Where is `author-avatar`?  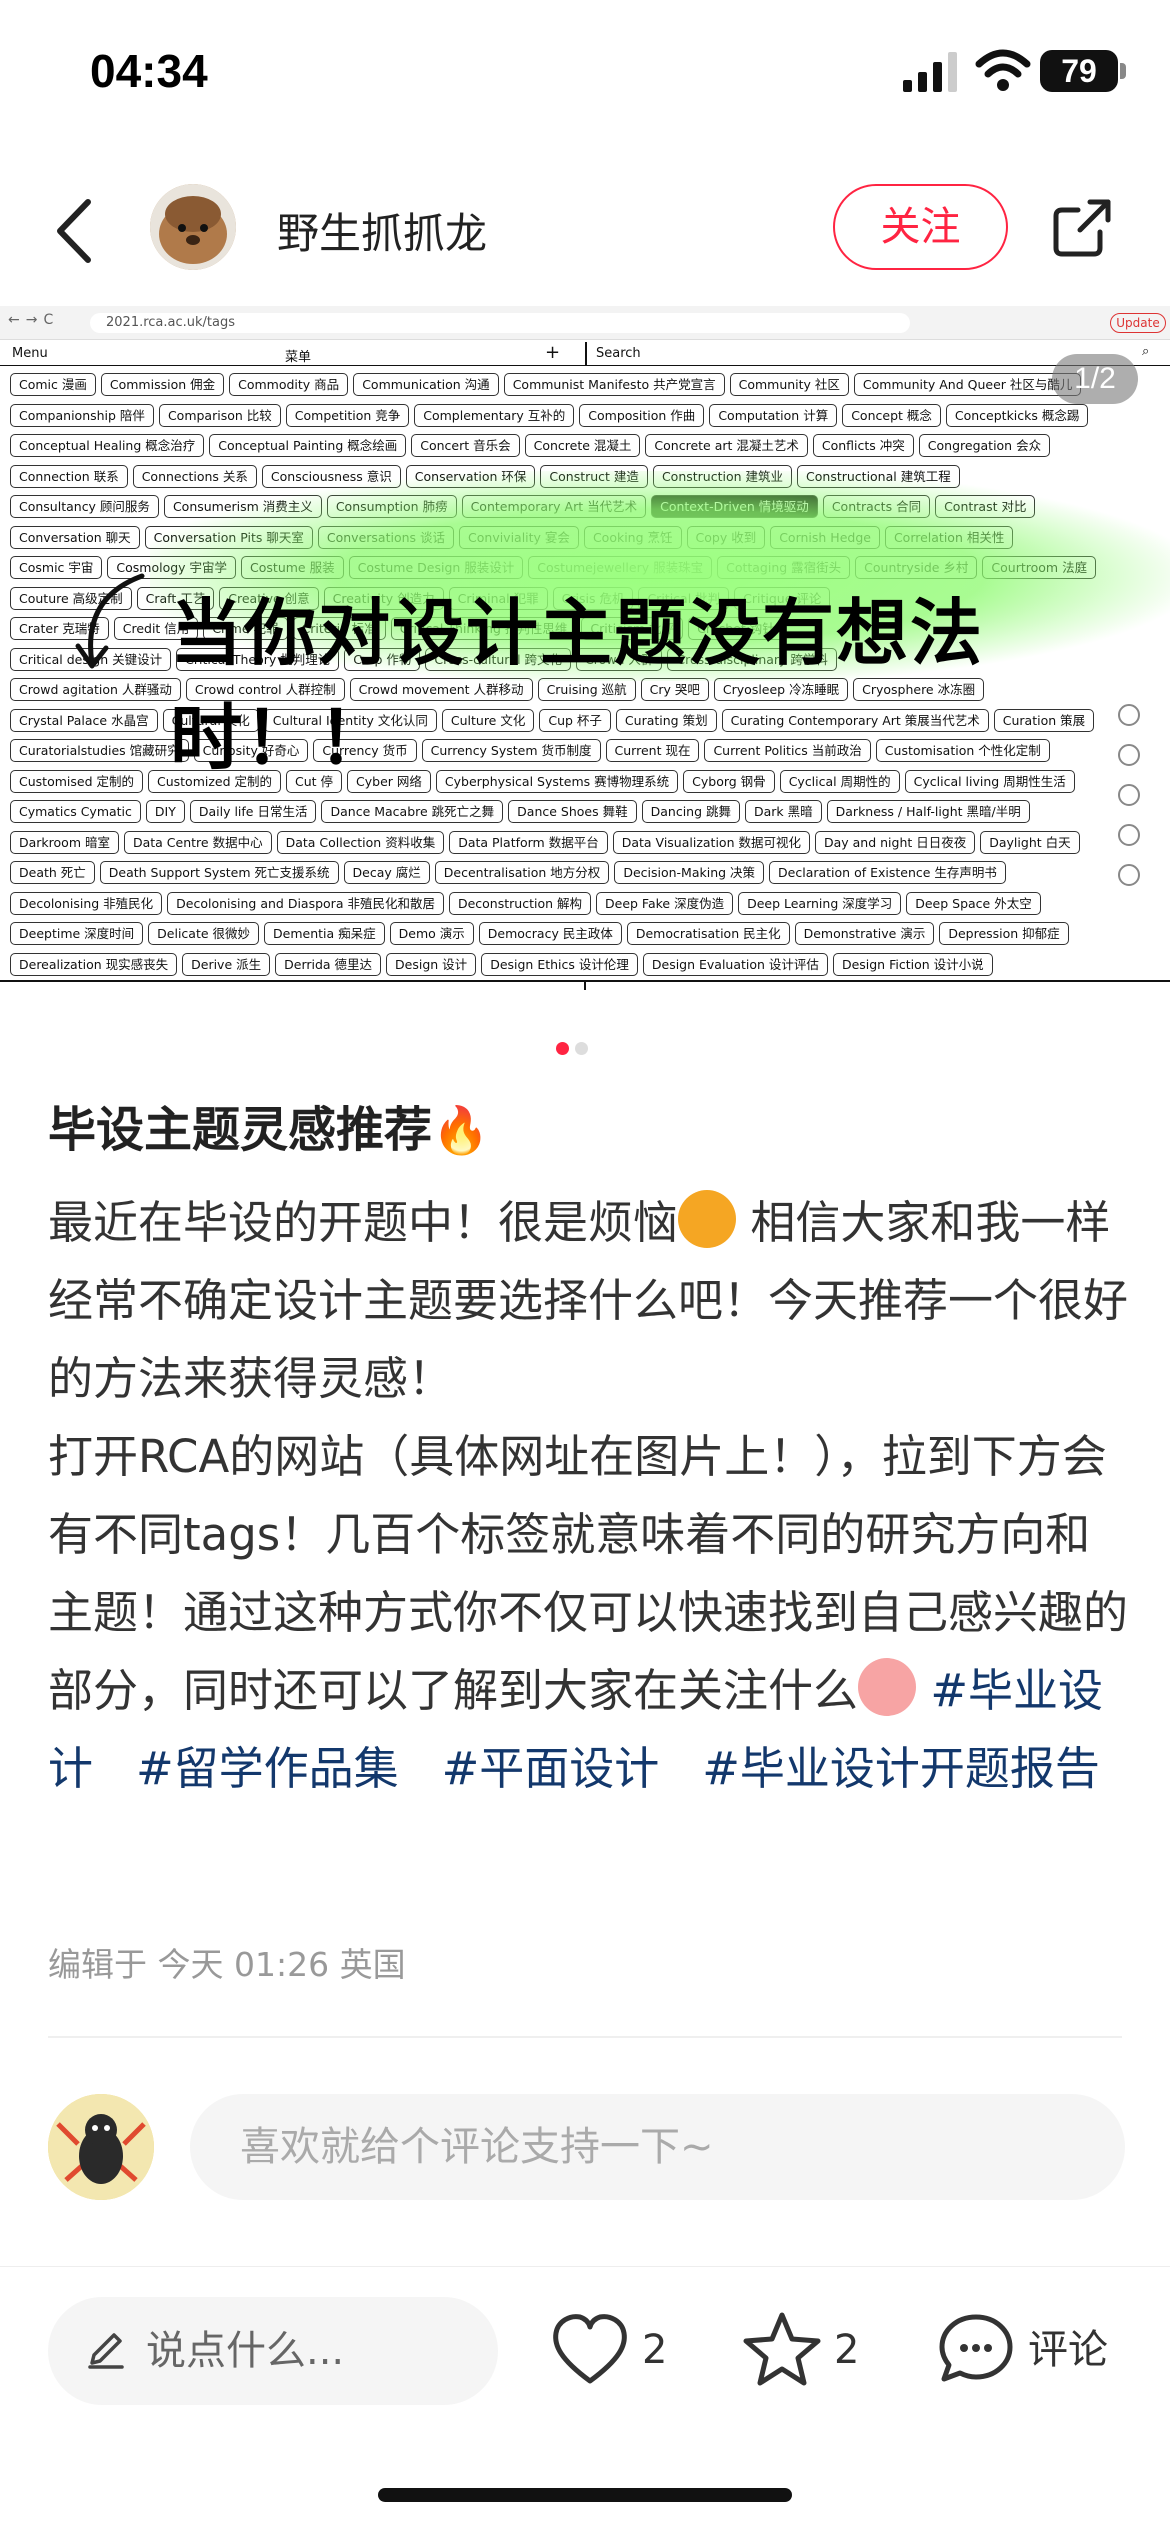 author-avatar is located at coordinates (193, 227).